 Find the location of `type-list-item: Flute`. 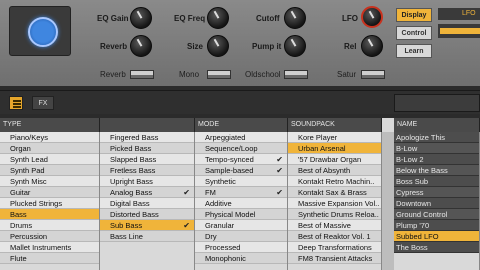

type-list-item: Flute is located at coordinates (49, 258).